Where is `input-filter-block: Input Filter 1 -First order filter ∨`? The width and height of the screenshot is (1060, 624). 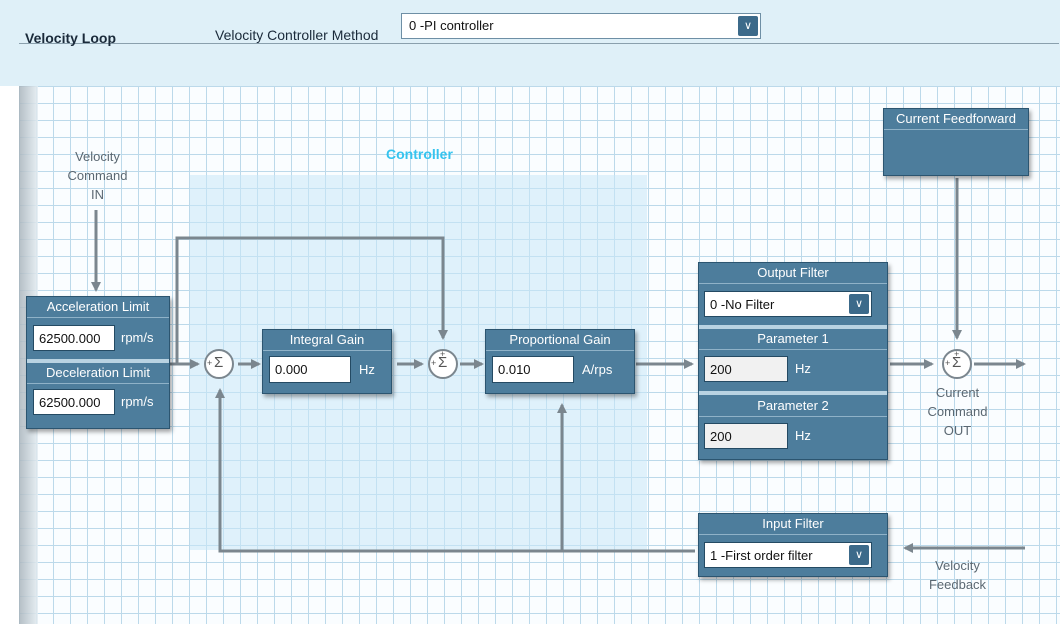
input-filter-block: Input Filter 1 -First order filter ∨ is located at coordinates (793, 545).